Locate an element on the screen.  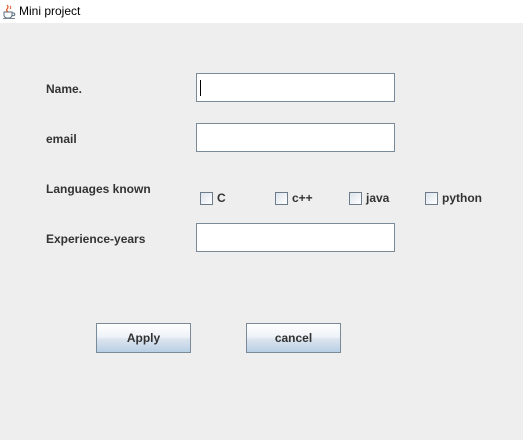
checkbox-label: c++ is located at coordinates (302, 198).